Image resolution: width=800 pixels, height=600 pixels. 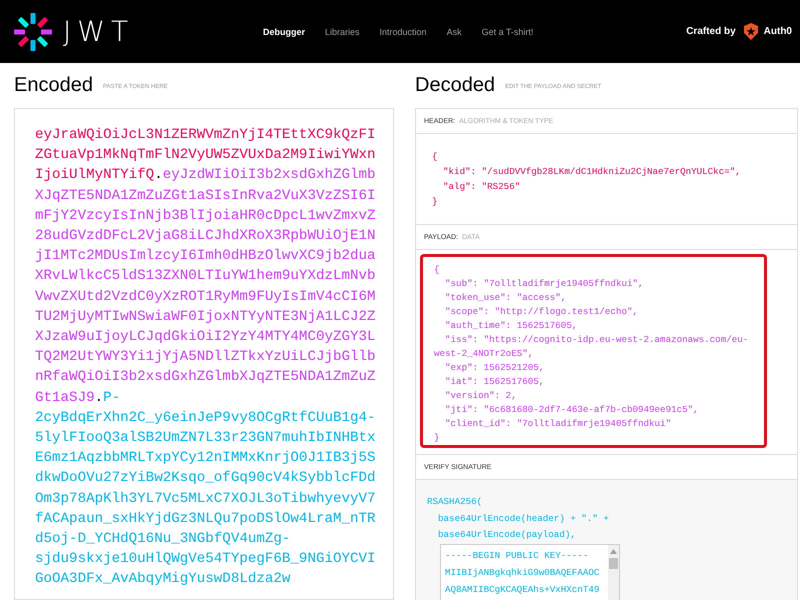 What do you see at coordinates (522, 573) in the screenshot?
I see `public-key-line: MIIBIjANBgkqhkiG9w0BAQEFAAOC` at bounding box center [522, 573].